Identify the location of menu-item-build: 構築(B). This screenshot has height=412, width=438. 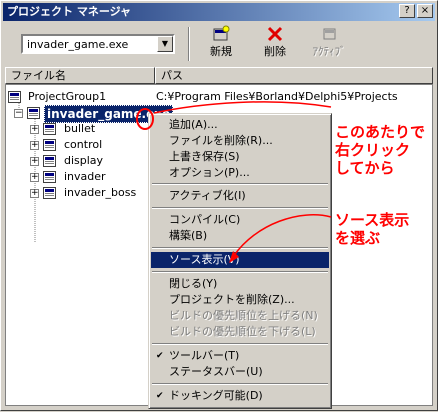
(240, 236).